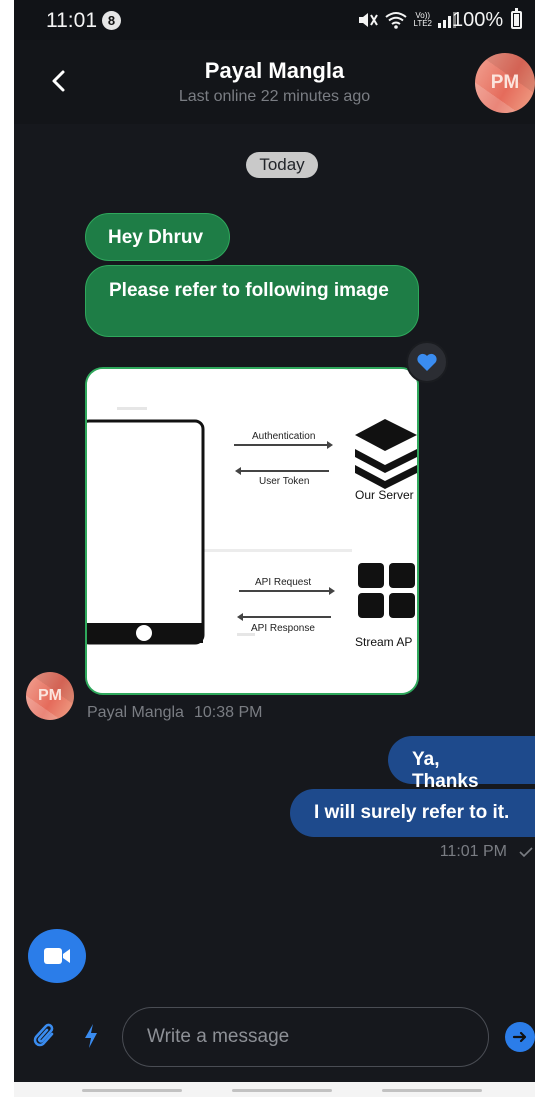 Image resolution: width=535 pixels, height=1097 pixels. I want to click on nav-recent-apps, so click(132, 1090).